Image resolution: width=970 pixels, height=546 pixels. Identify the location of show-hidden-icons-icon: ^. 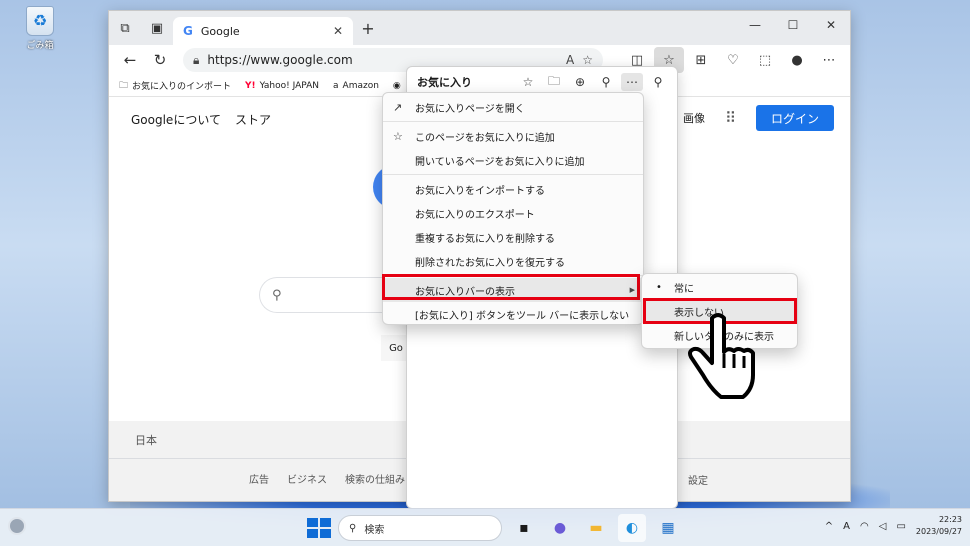
(829, 526).